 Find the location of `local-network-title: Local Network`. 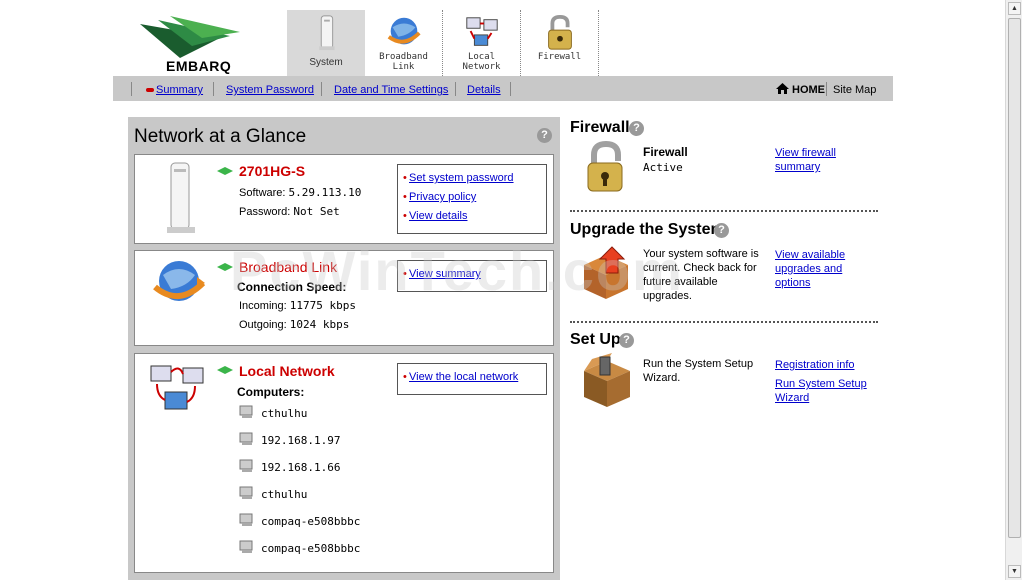

local-network-title: Local Network is located at coordinates (287, 371).